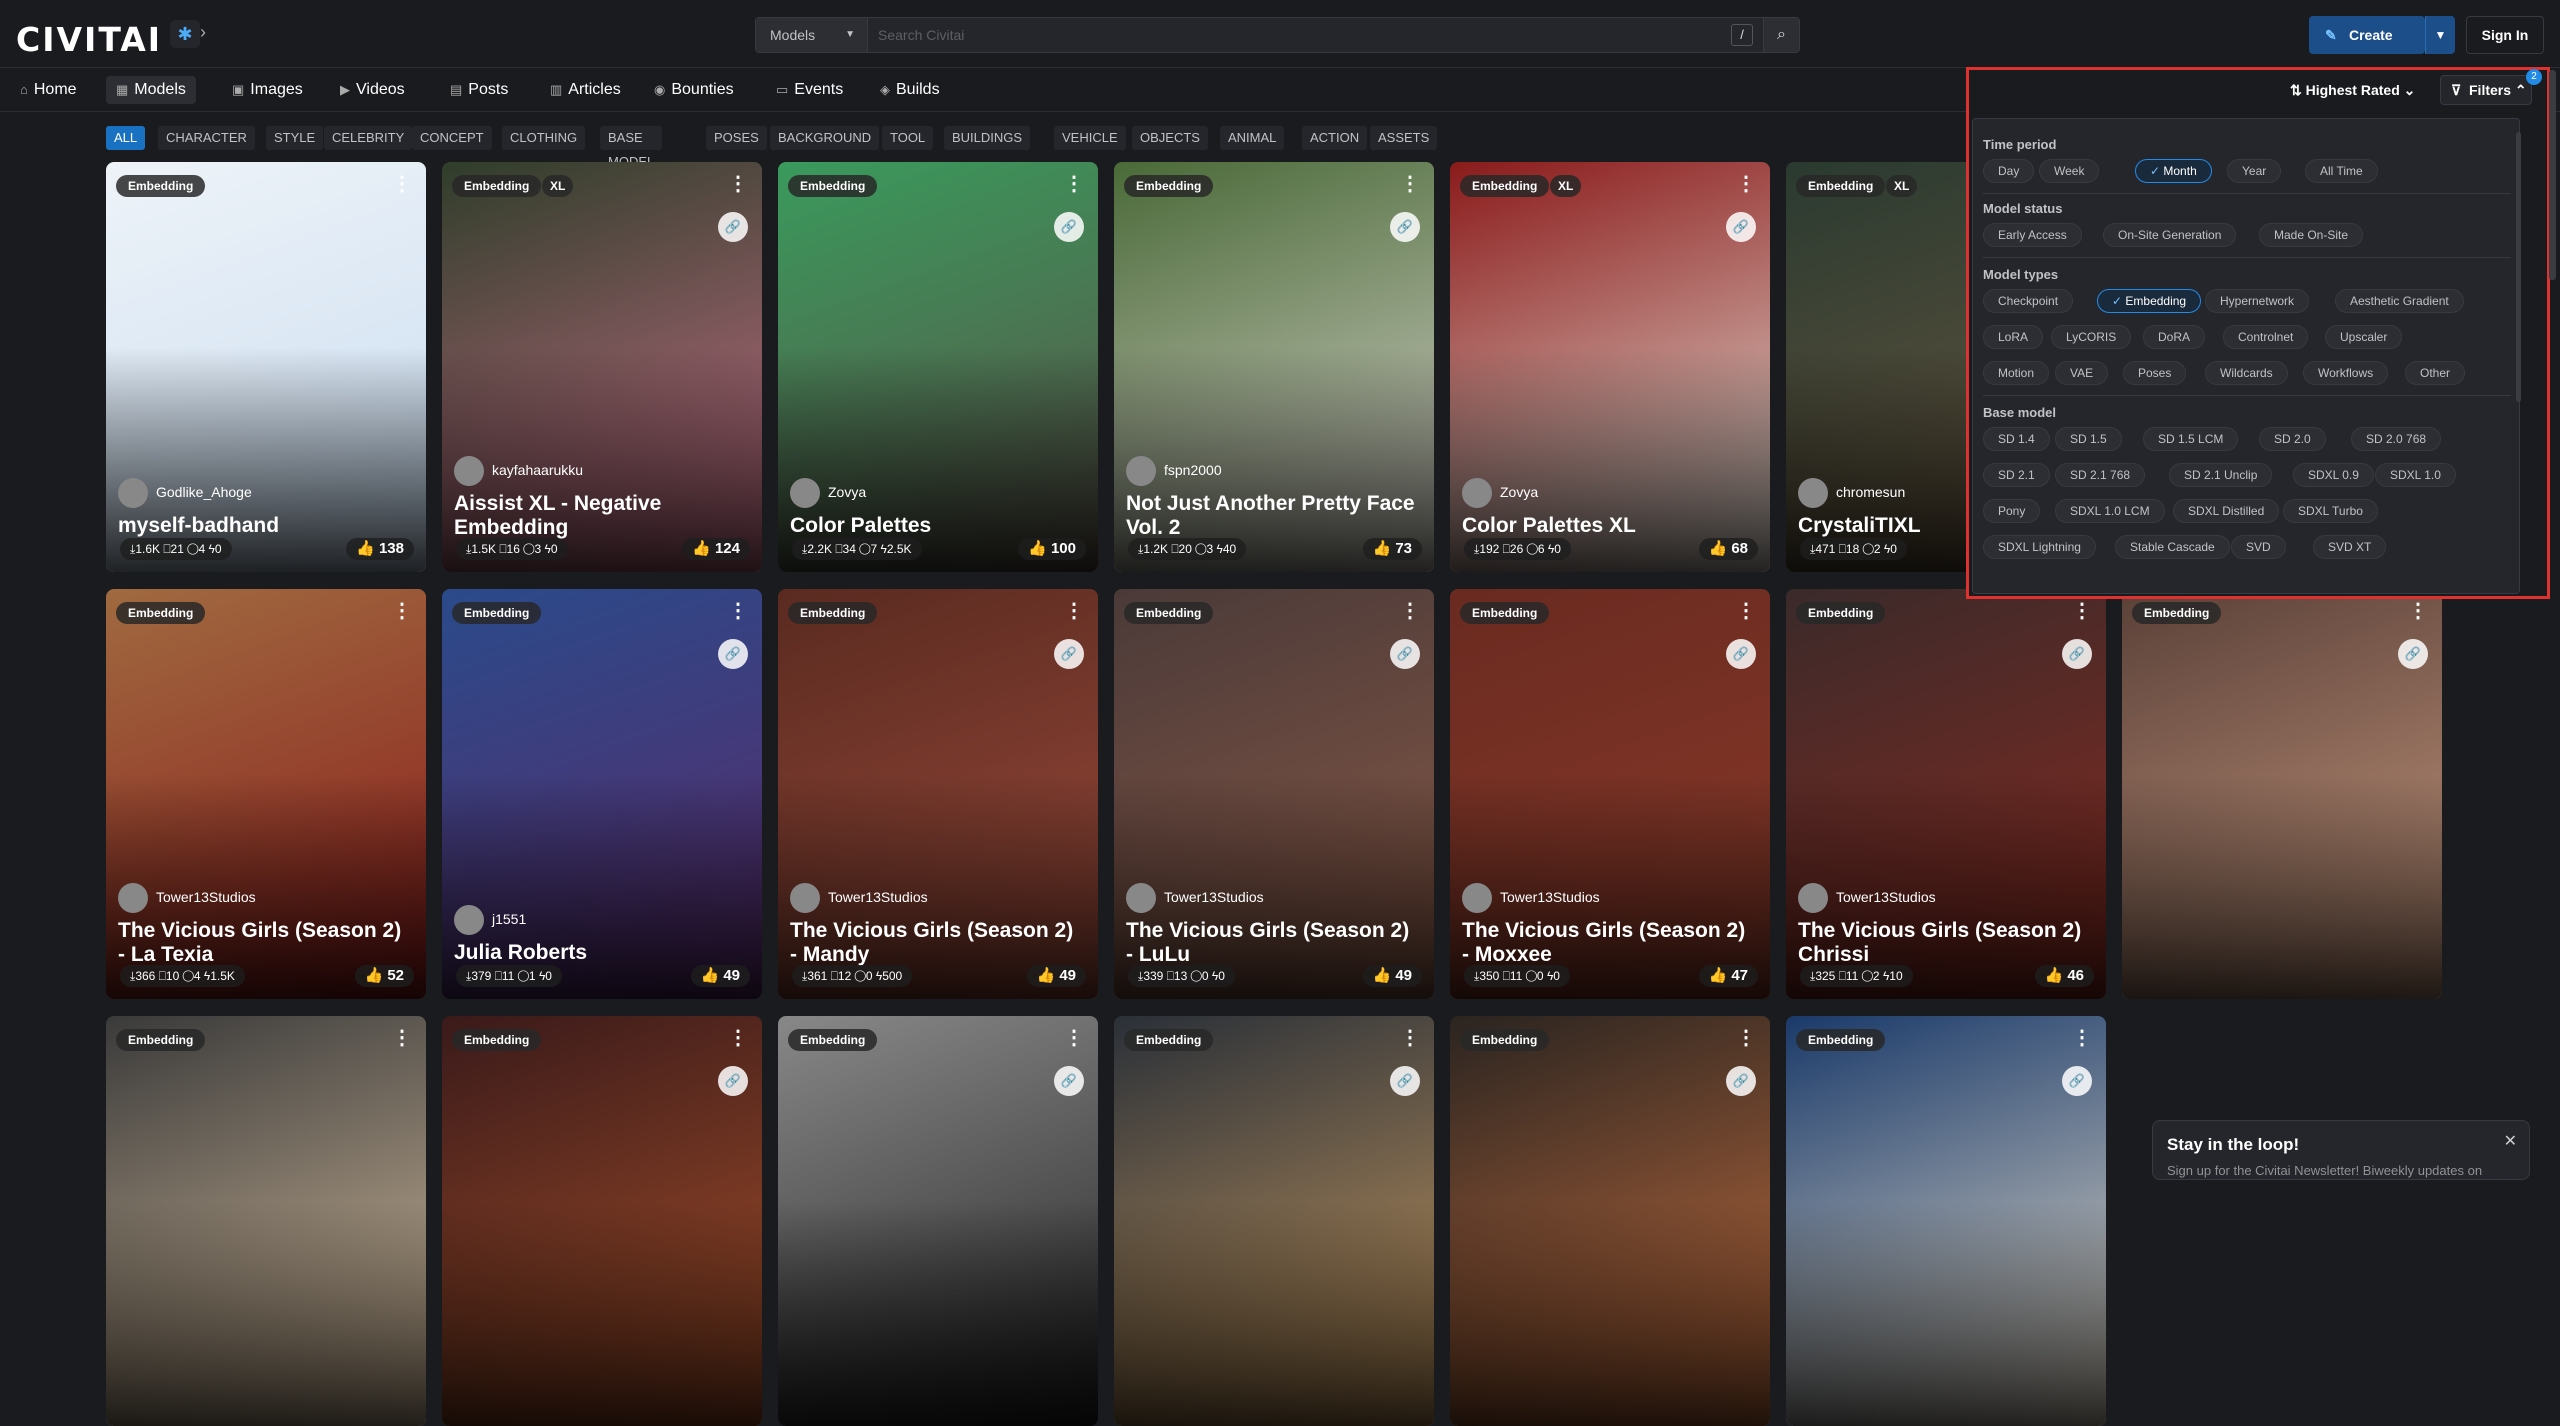 The image size is (2560, 1426). What do you see at coordinates (1170, 138) in the screenshot?
I see `category-objects: OBJECTS` at bounding box center [1170, 138].